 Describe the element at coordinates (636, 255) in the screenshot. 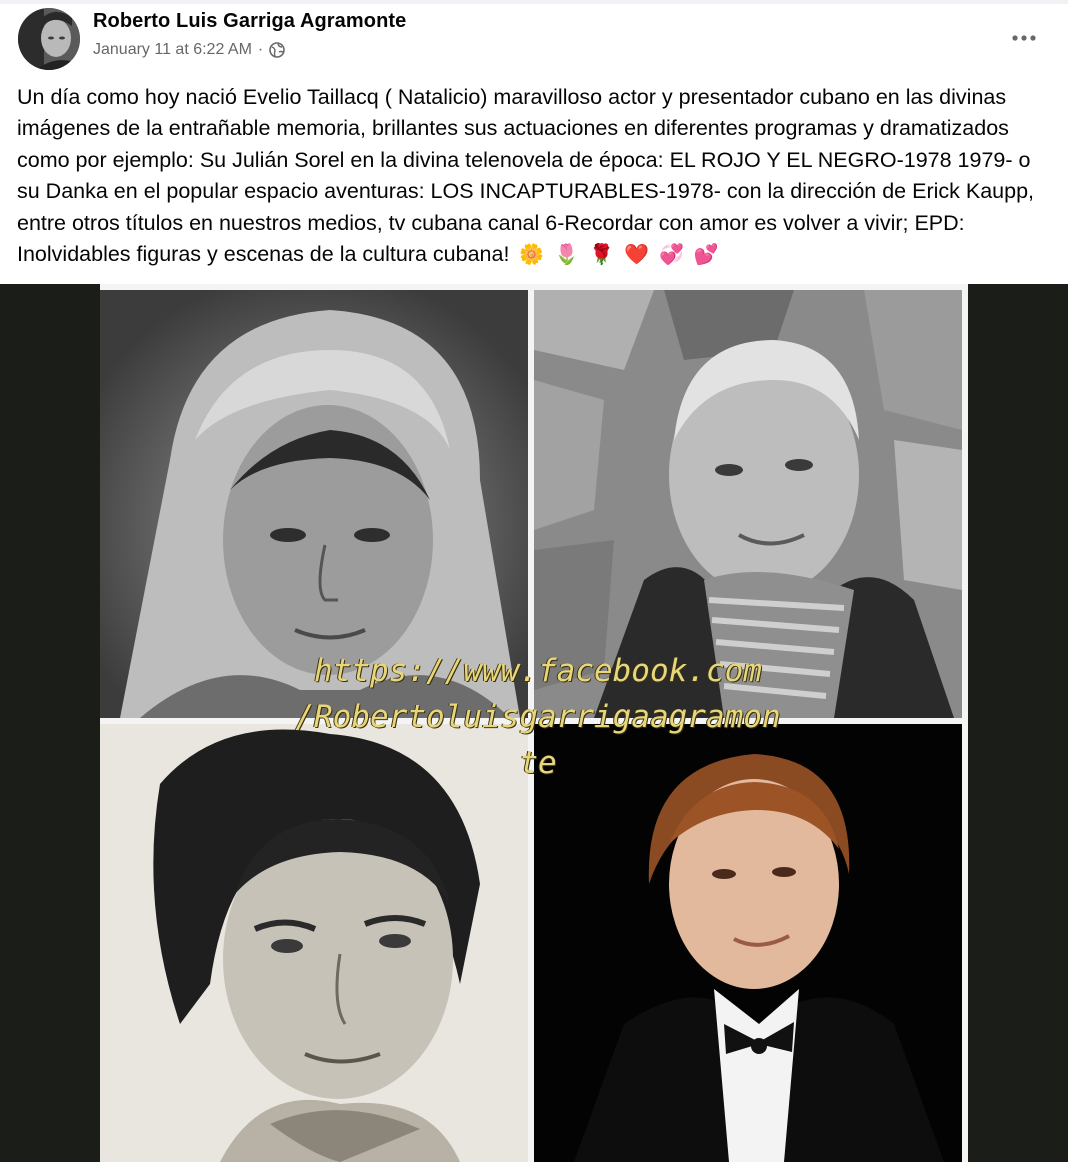

I see `red-heart-emoji: ❤️` at that location.